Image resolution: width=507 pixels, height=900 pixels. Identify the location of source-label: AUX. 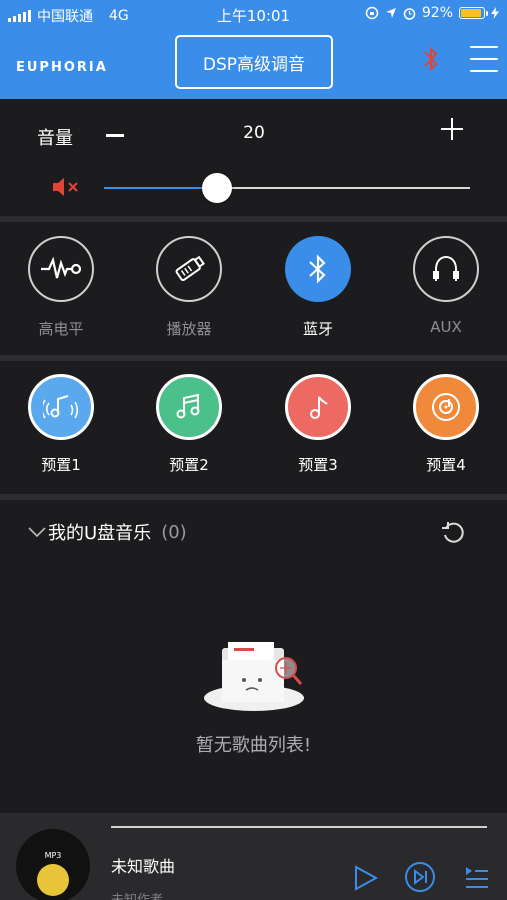
(446, 327).